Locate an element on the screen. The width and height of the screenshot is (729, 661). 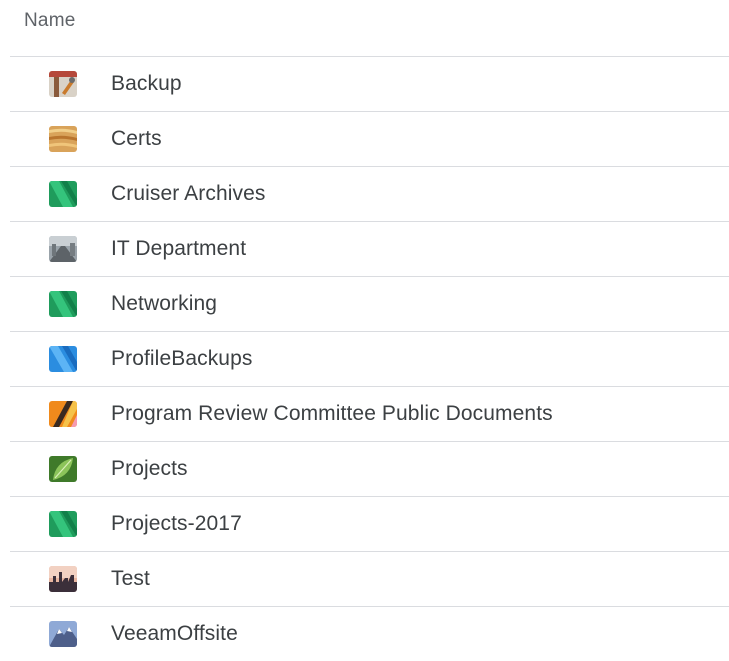
mountain-thumbnail-icon is located at coordinates (63, 634).